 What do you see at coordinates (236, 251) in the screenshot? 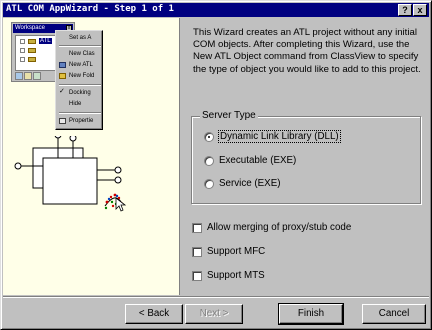
I see `checkbox-mfc-label: Support MFC` at bounding box center [236, 251].